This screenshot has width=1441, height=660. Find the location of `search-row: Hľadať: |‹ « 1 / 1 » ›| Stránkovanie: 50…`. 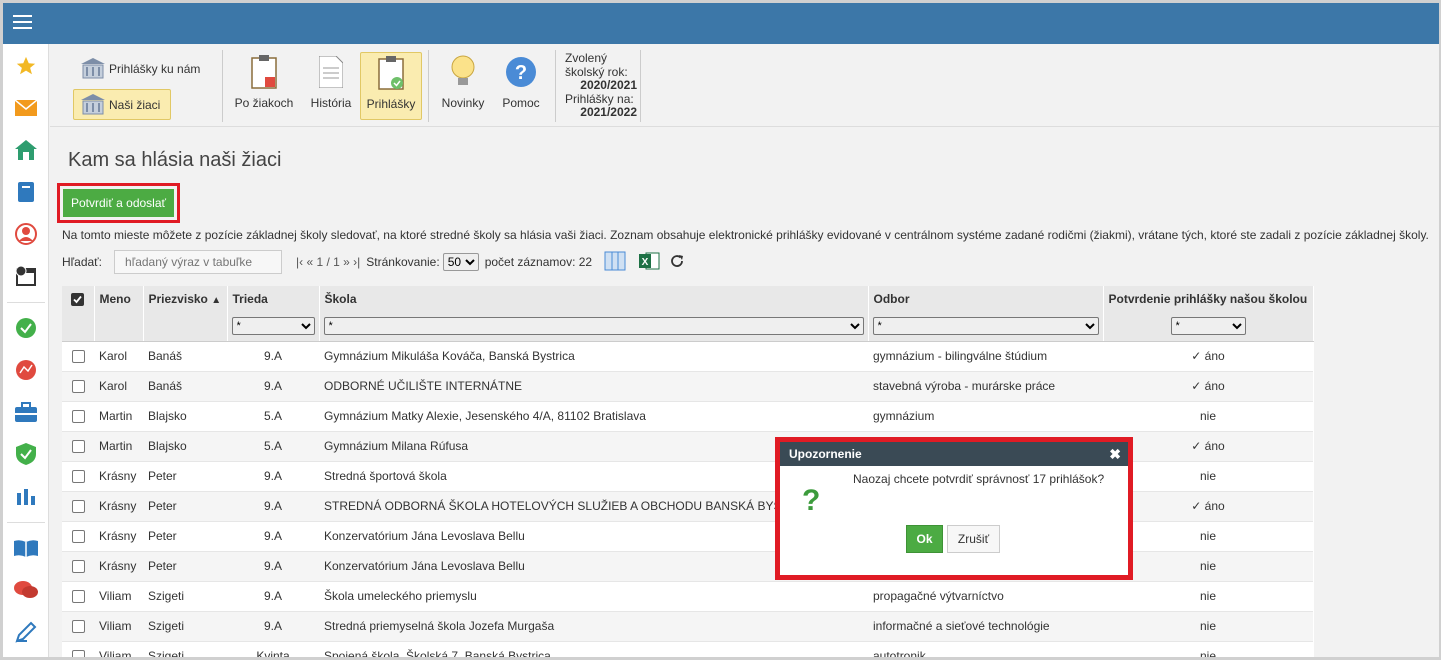

search-row: Hľadať: |‹ « 1 / 1 » ›| Stránkovanie: 50… is located at coordinates (373, 262).